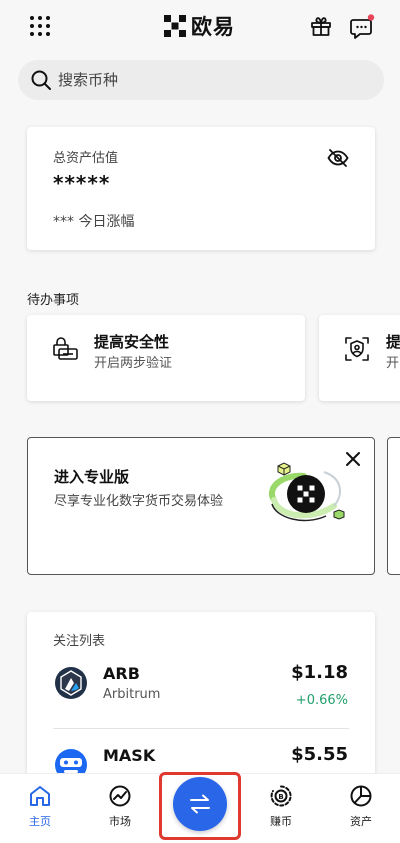 The image size is (400, 843). I want to click on asset-value: *****, so click(82, 183).